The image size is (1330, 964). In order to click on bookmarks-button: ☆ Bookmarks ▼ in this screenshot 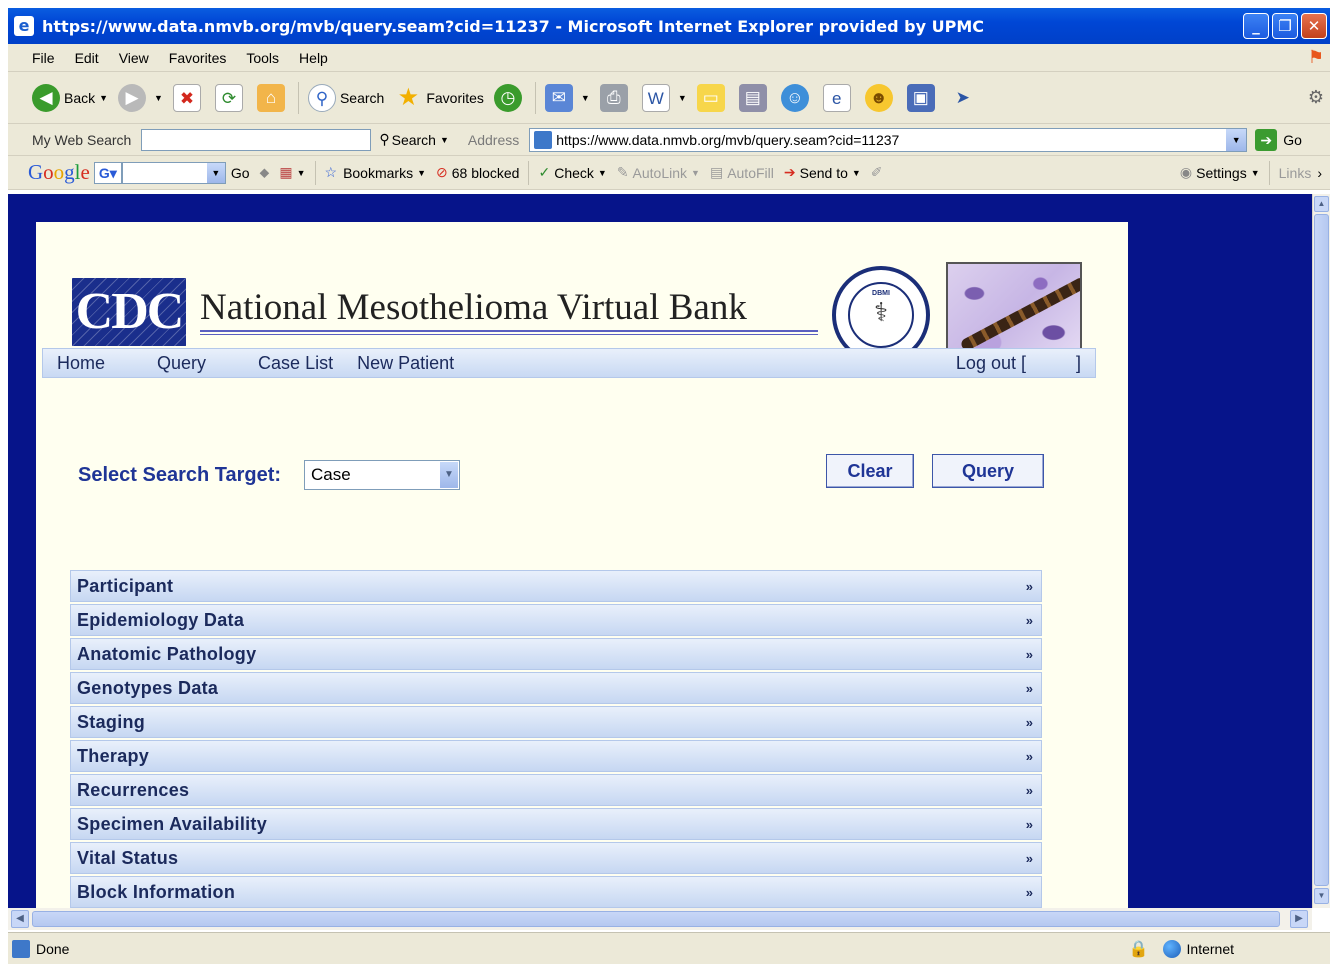, I will do `click(376, 172)`.